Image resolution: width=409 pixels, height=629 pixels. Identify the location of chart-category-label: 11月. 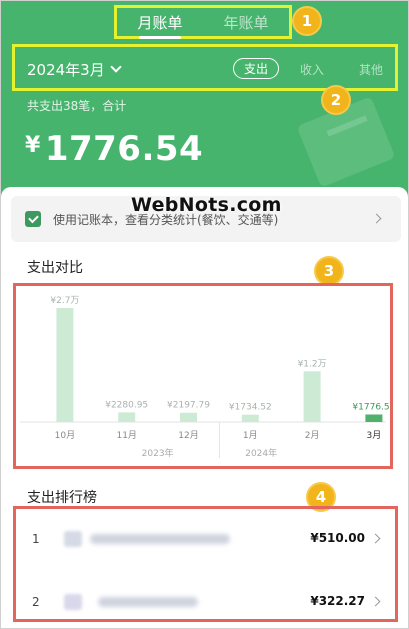
(126, 435).